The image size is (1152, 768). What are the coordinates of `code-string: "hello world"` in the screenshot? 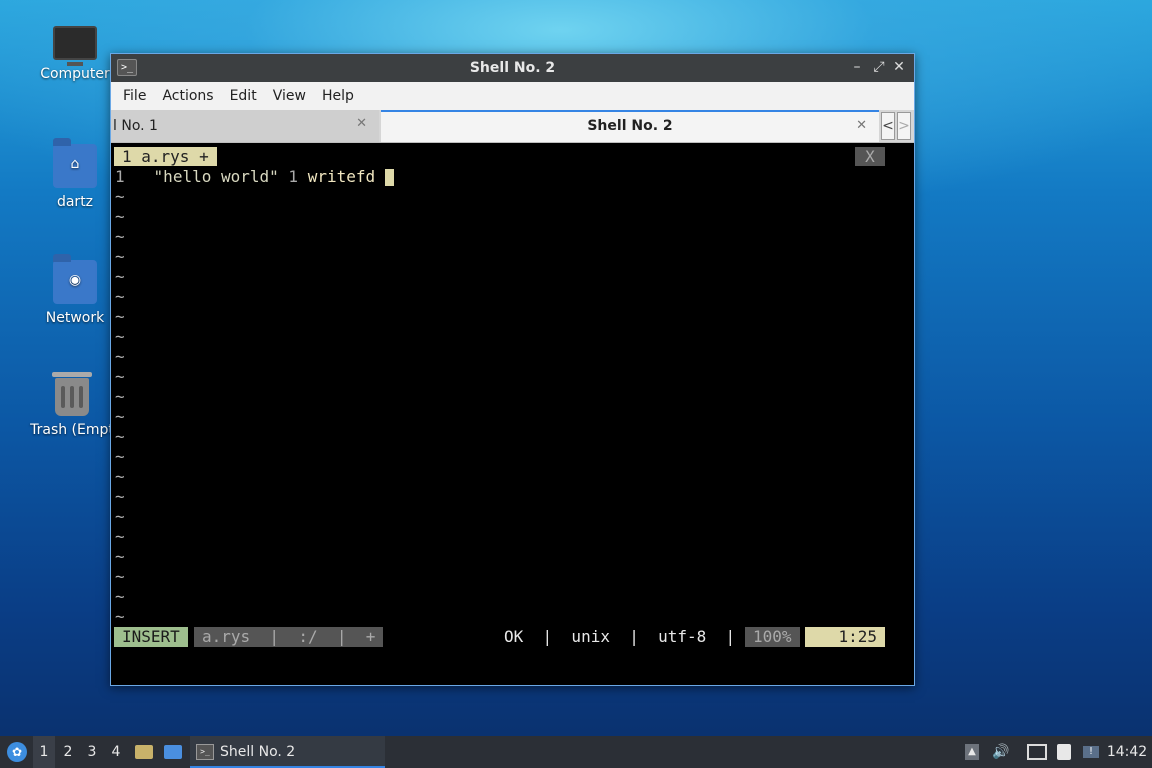 It's located at (216, 176).